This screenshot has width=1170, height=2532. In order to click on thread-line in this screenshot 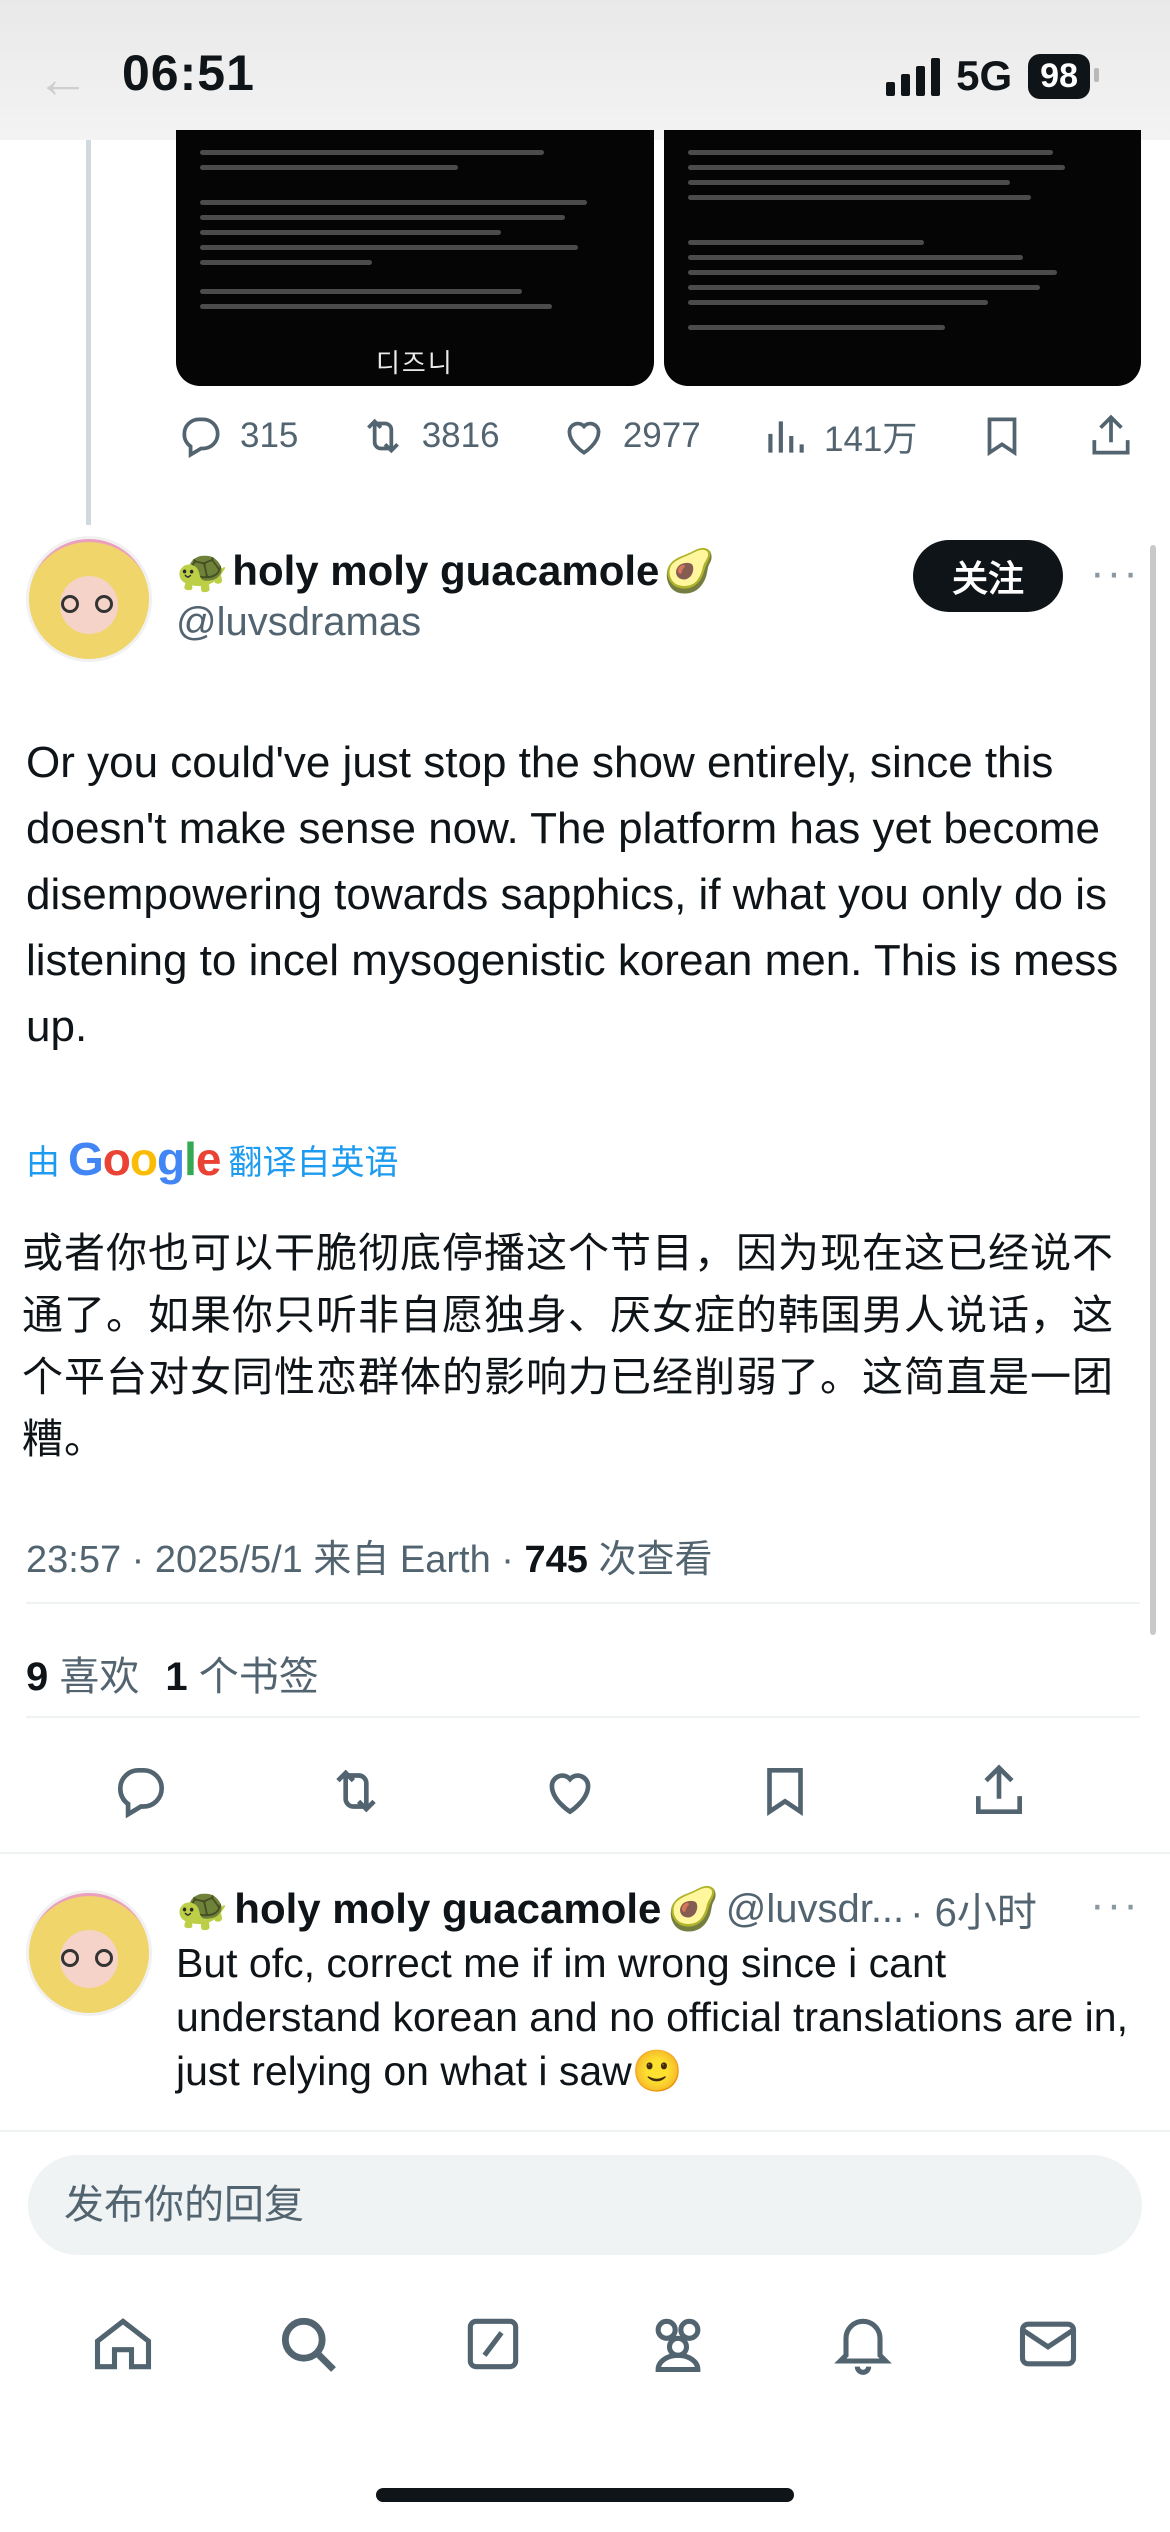, I will do `click(88, 332)`.